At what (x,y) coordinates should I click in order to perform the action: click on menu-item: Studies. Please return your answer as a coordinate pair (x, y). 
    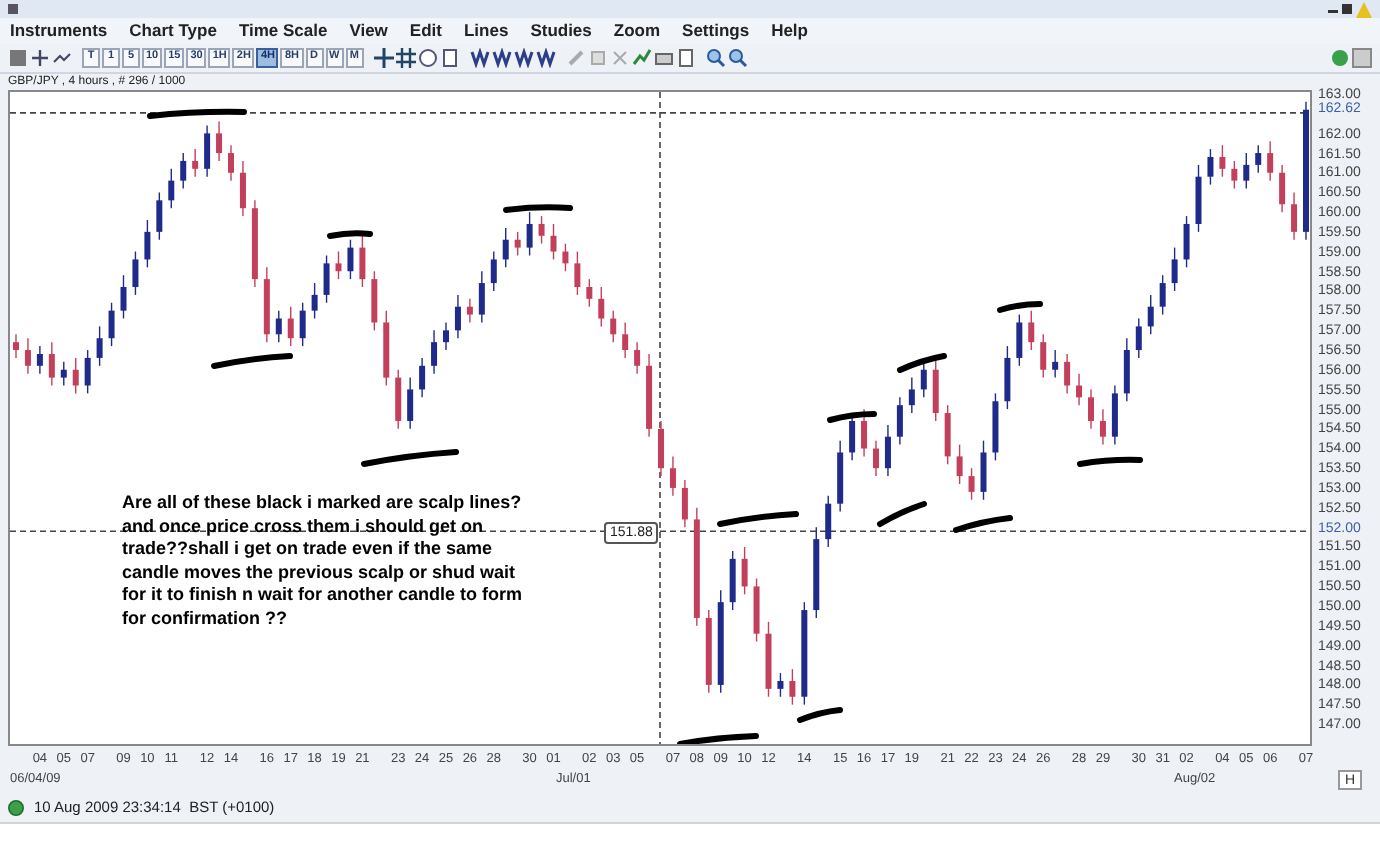
    Looking at the image, I should click on (561, 31).